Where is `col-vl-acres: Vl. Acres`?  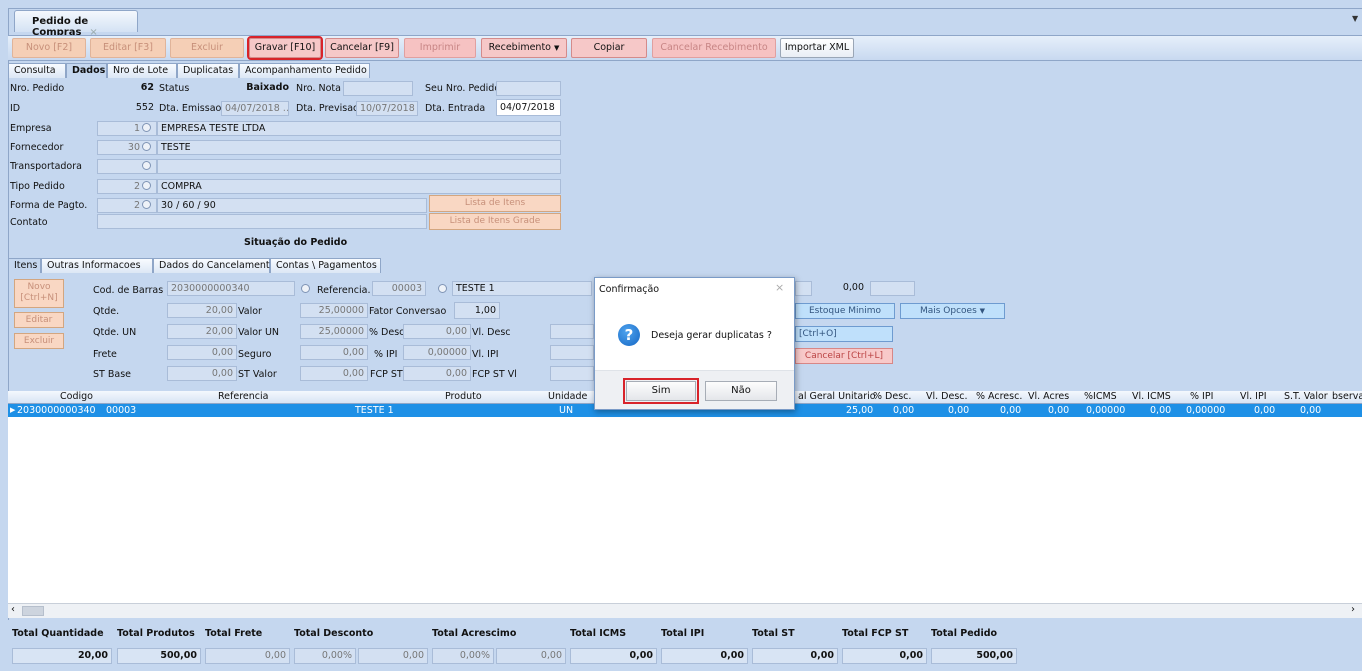
col-vl-acres: Vl. Acres is located at coordinates (1048, 396).